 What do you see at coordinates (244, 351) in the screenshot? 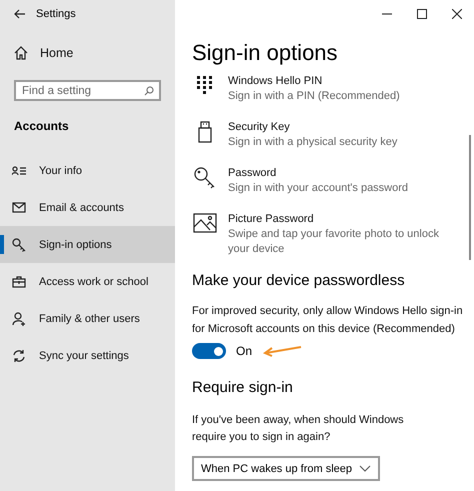
I see `toggle-label: On` at bounding box center [244, 351].